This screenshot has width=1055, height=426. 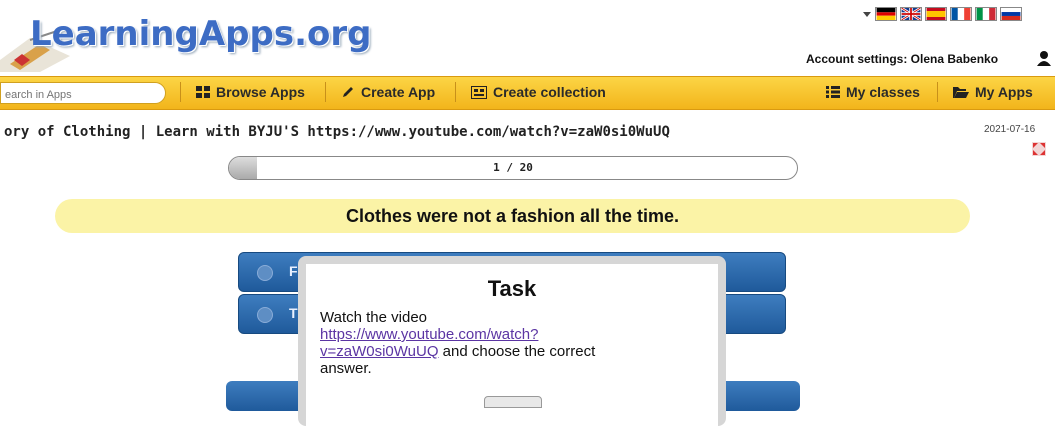 What do you see at coordinates (479, 92) in the screenshot?
I see `collection-icon` at bounding box center [479, 92].